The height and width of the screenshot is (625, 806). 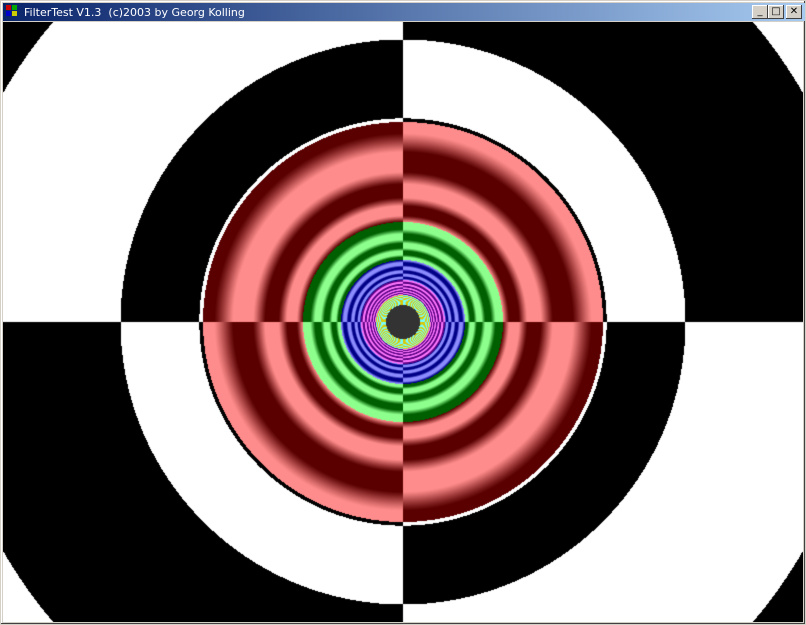 What do you see at coordinates (794, 12) in the screenshot?
I see `close-button: ✕` at bounding box center [794, 12].